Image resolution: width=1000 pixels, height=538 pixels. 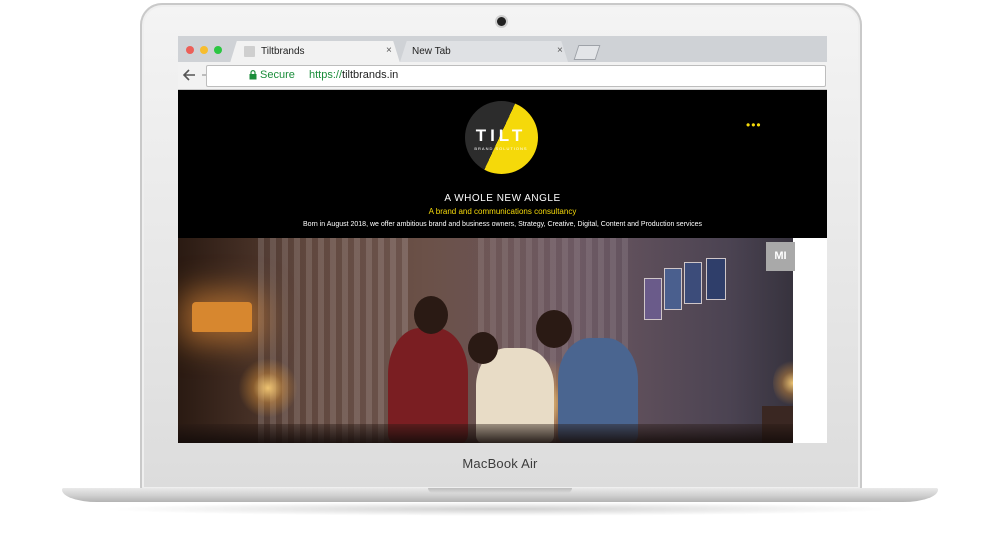 I want to click on floor, so click(x=502, y=433).